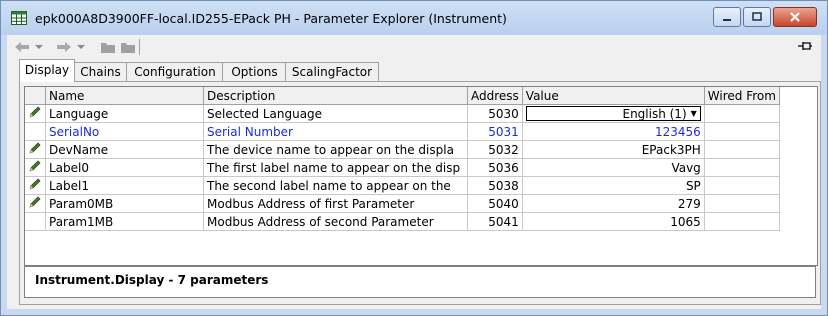 Image resolution: width=828 pixels, height=316 pixels. I want to click on minimize-icon, so click(727, 20).